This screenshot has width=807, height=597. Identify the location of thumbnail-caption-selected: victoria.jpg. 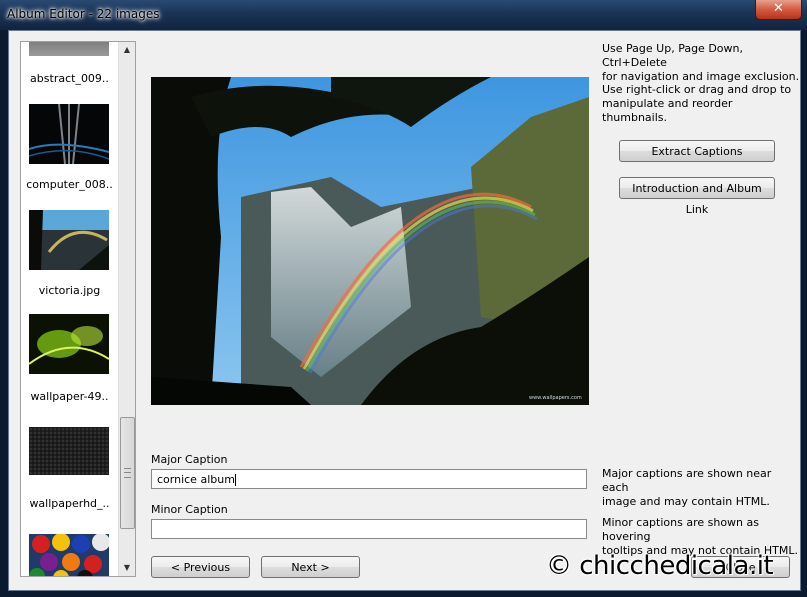
(69, 290).